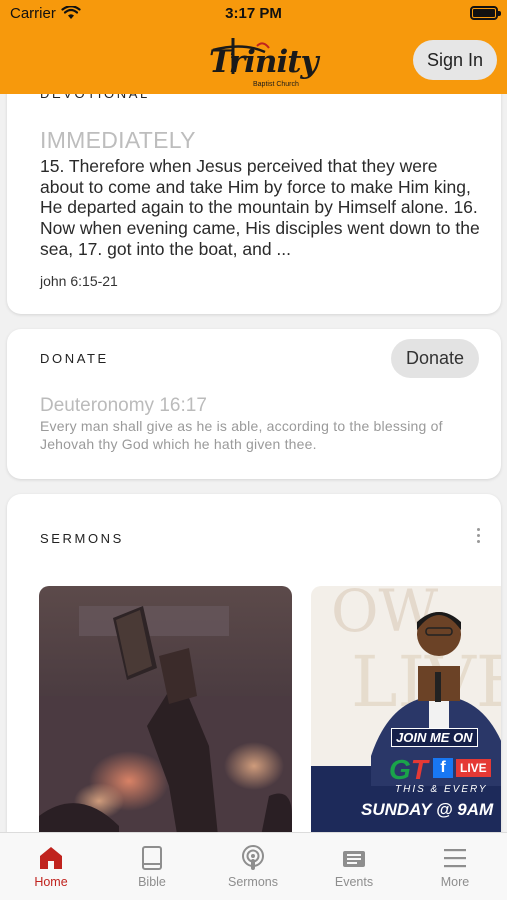  Describe the element at coordinates (441, 789) in the screenshot. I see `this-every-text: THIS & EVERY` at that location.